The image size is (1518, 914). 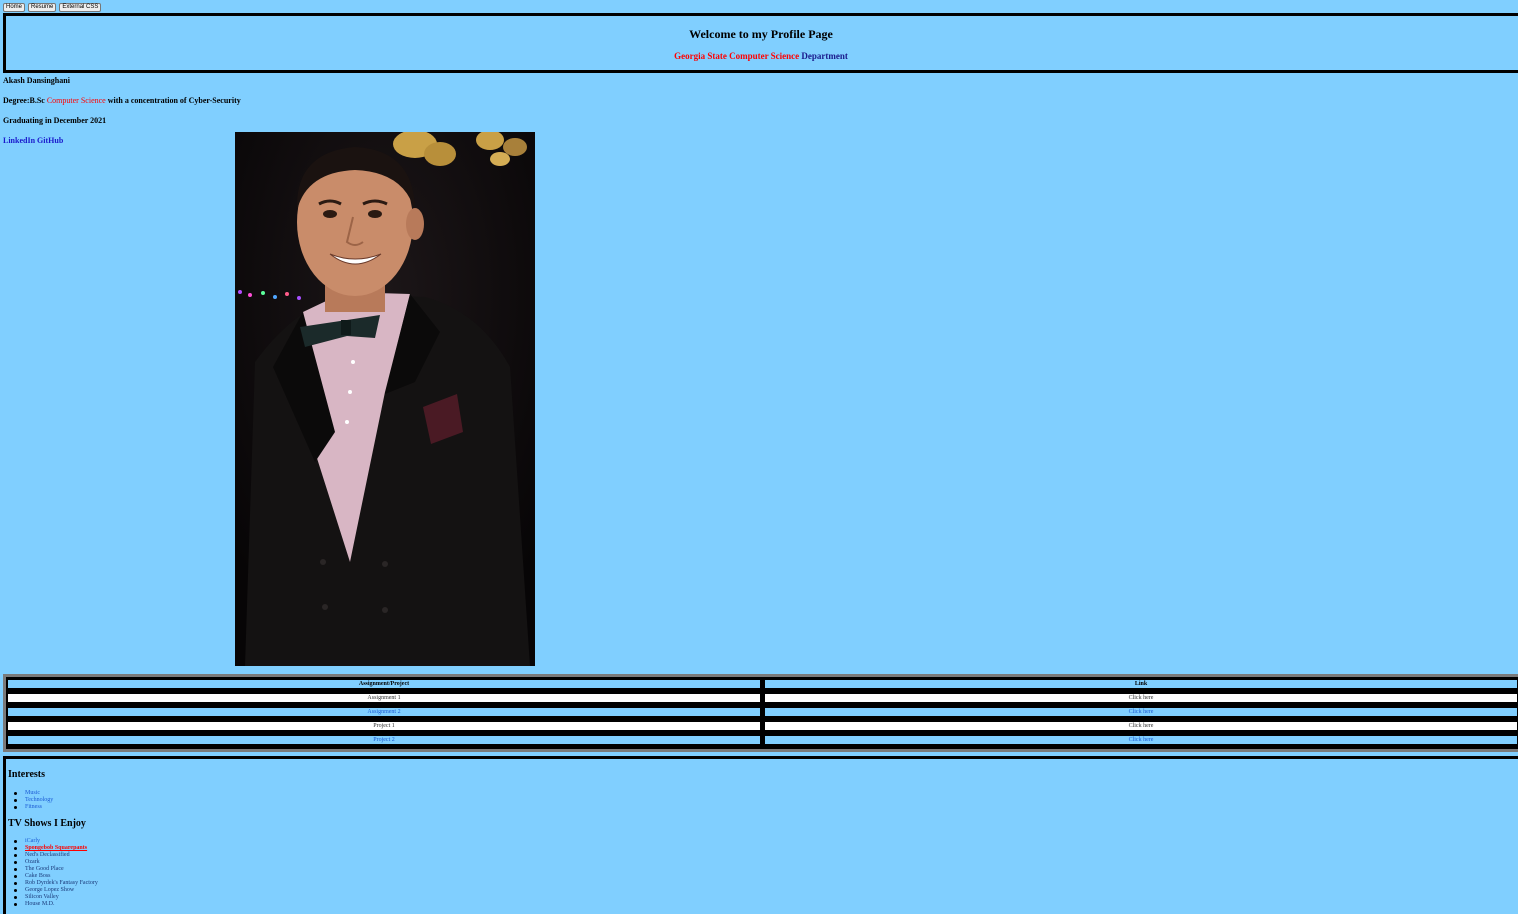 I want to click on linkedin-link: LinkedIn, so click(x=19, y=140).